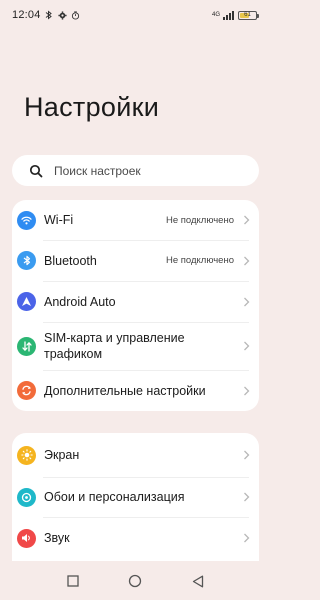  What do you see at coordinates (26, 346) in the screenshot?
I see `sim-traffic-icon` at bounding box center [26, 346].